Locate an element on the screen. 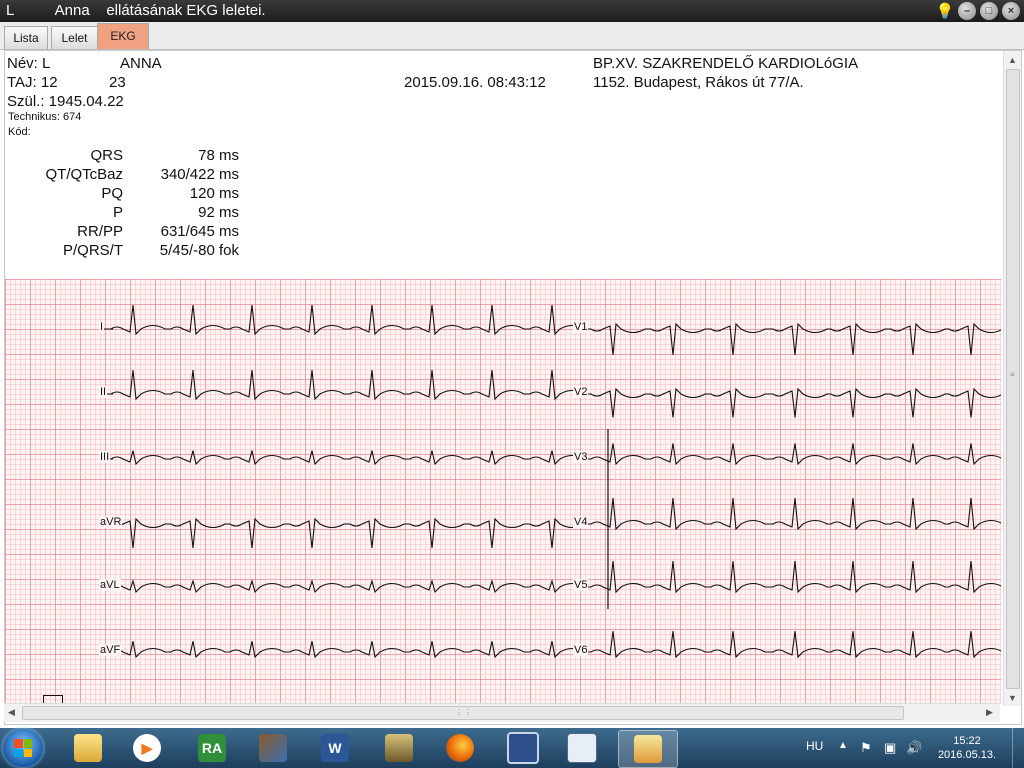 This screenshot has width=1024, height=768. tray-expand-icon: ▲ is located at coordinates (843, 745).